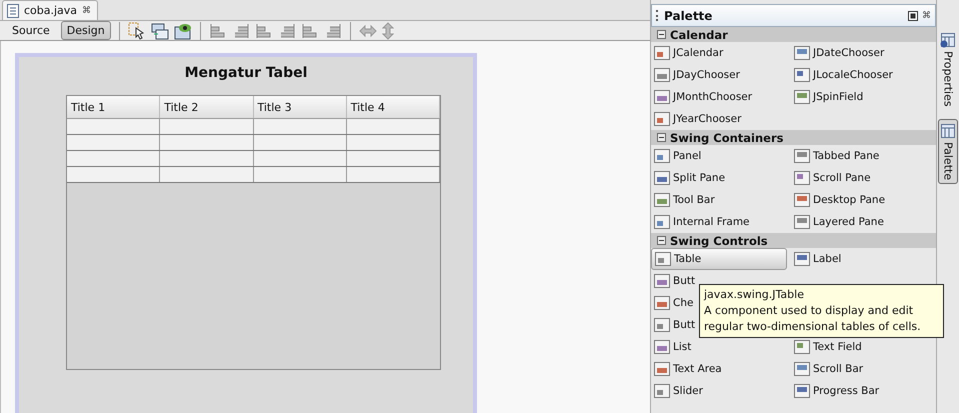 This screenshot has width=959, height=413. I want to click on tooltip-text: A component used to display and edit regular two-dimensional tables of cells., so click(813, 319).